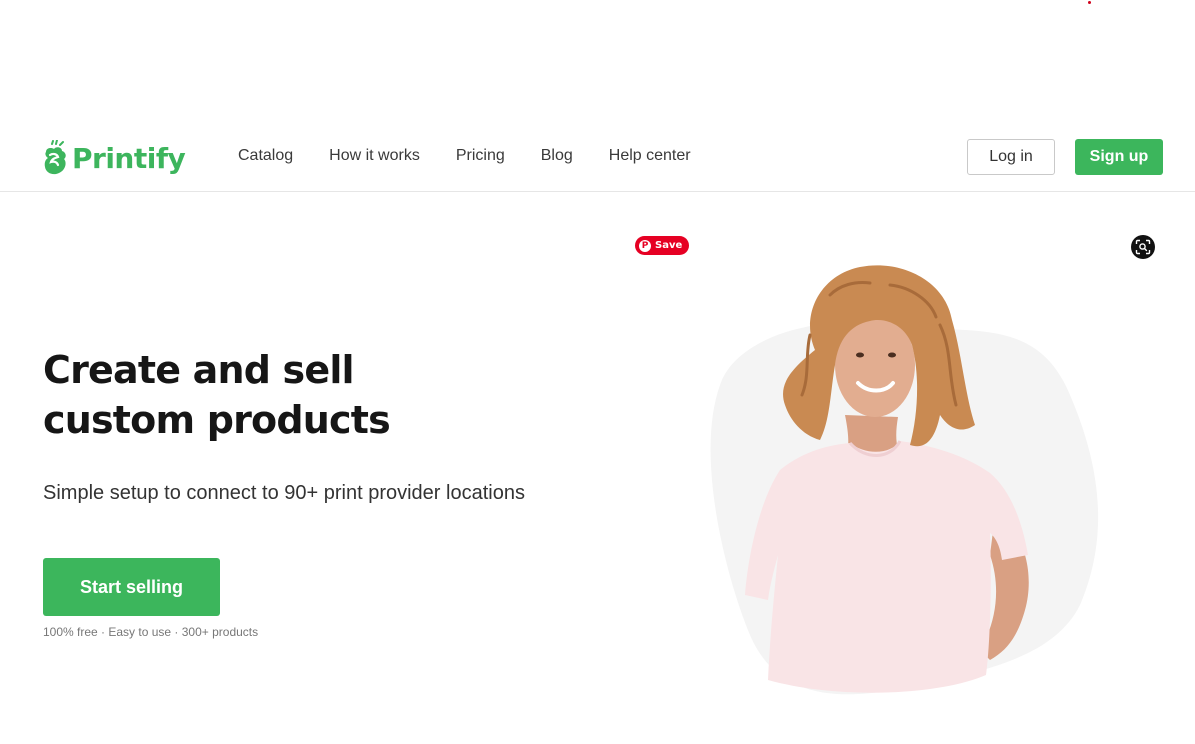  I want to click on hero-title-line-2: custom products, so click(217, 420).